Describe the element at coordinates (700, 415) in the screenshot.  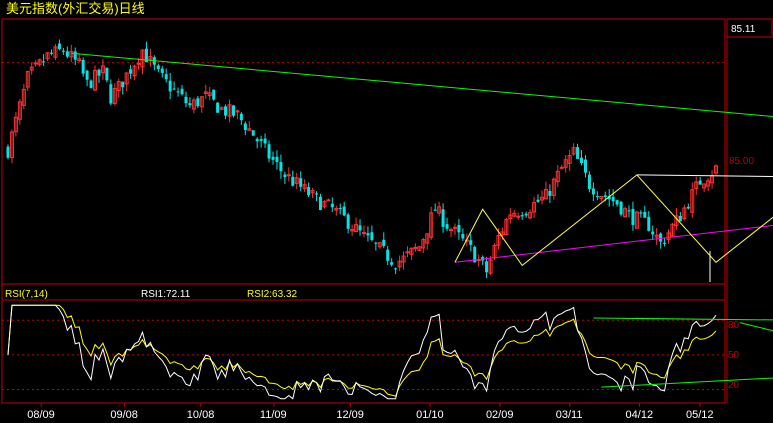
I see `x-tick-label: 05/12` at that location.